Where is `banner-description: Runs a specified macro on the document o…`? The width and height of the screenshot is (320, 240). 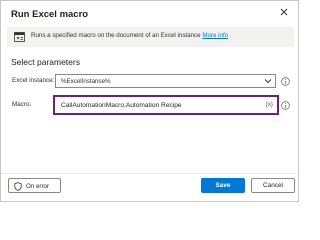 banner-description: Runs a specified macro on the document o… is located at coordinates (116, 35).